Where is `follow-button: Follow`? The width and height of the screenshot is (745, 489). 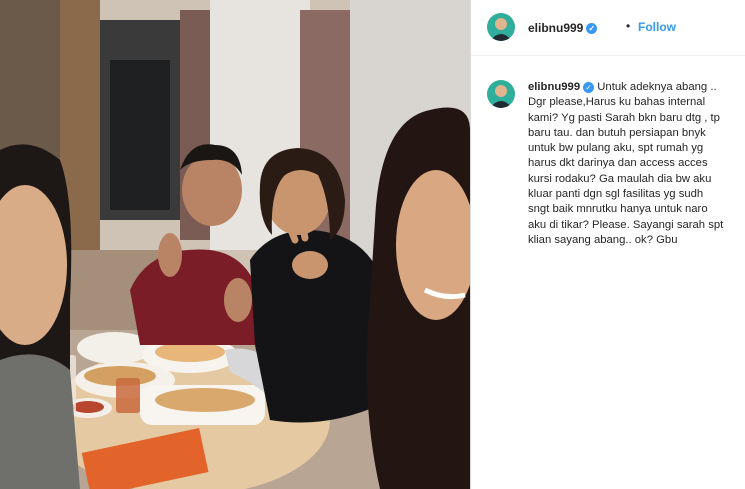
follow-button: Follow is located at coordinates (657, 27).